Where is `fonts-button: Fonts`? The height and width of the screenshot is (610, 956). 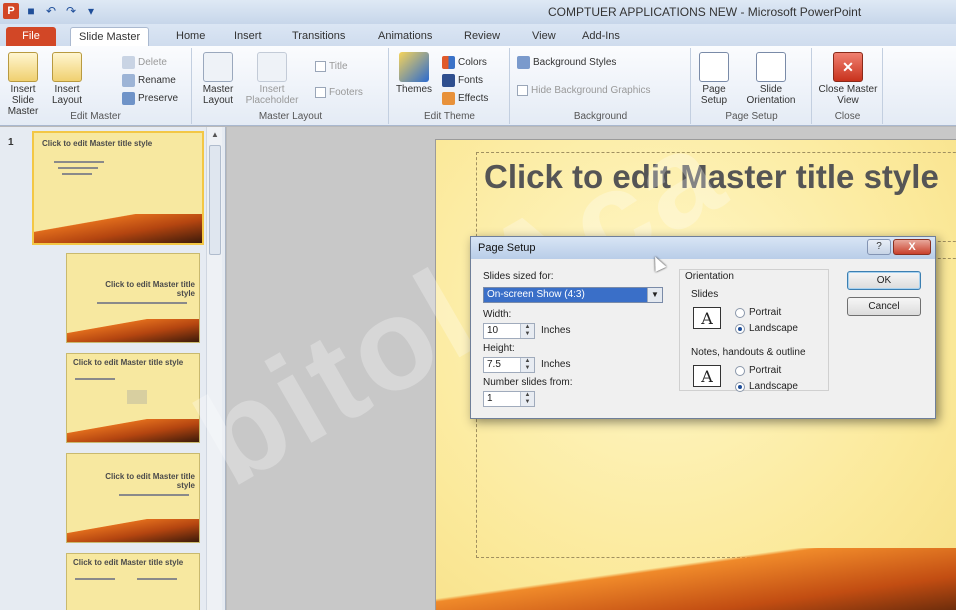 fonts-button: Fonts is located at coordinates (462, 80).